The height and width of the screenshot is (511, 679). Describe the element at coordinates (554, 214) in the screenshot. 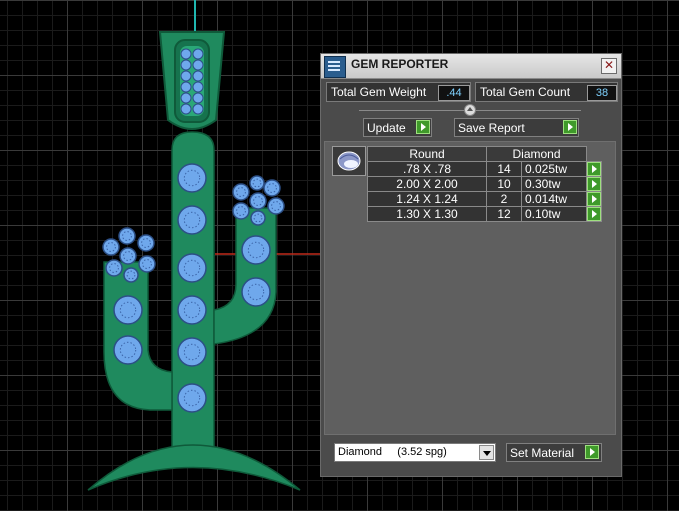

I see `gem-weight: 0.10tw` at that location.